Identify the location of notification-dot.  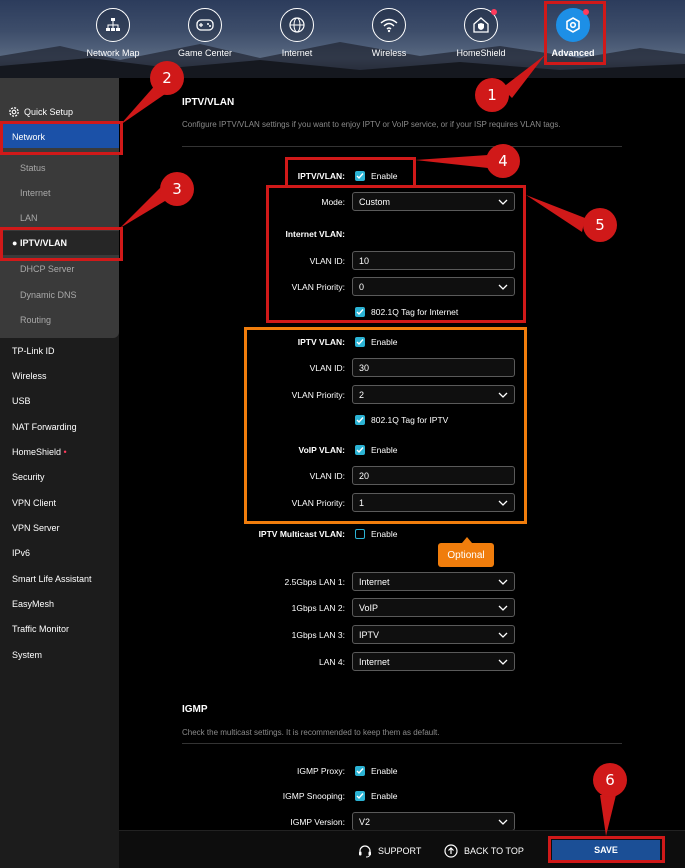
(494, 12).